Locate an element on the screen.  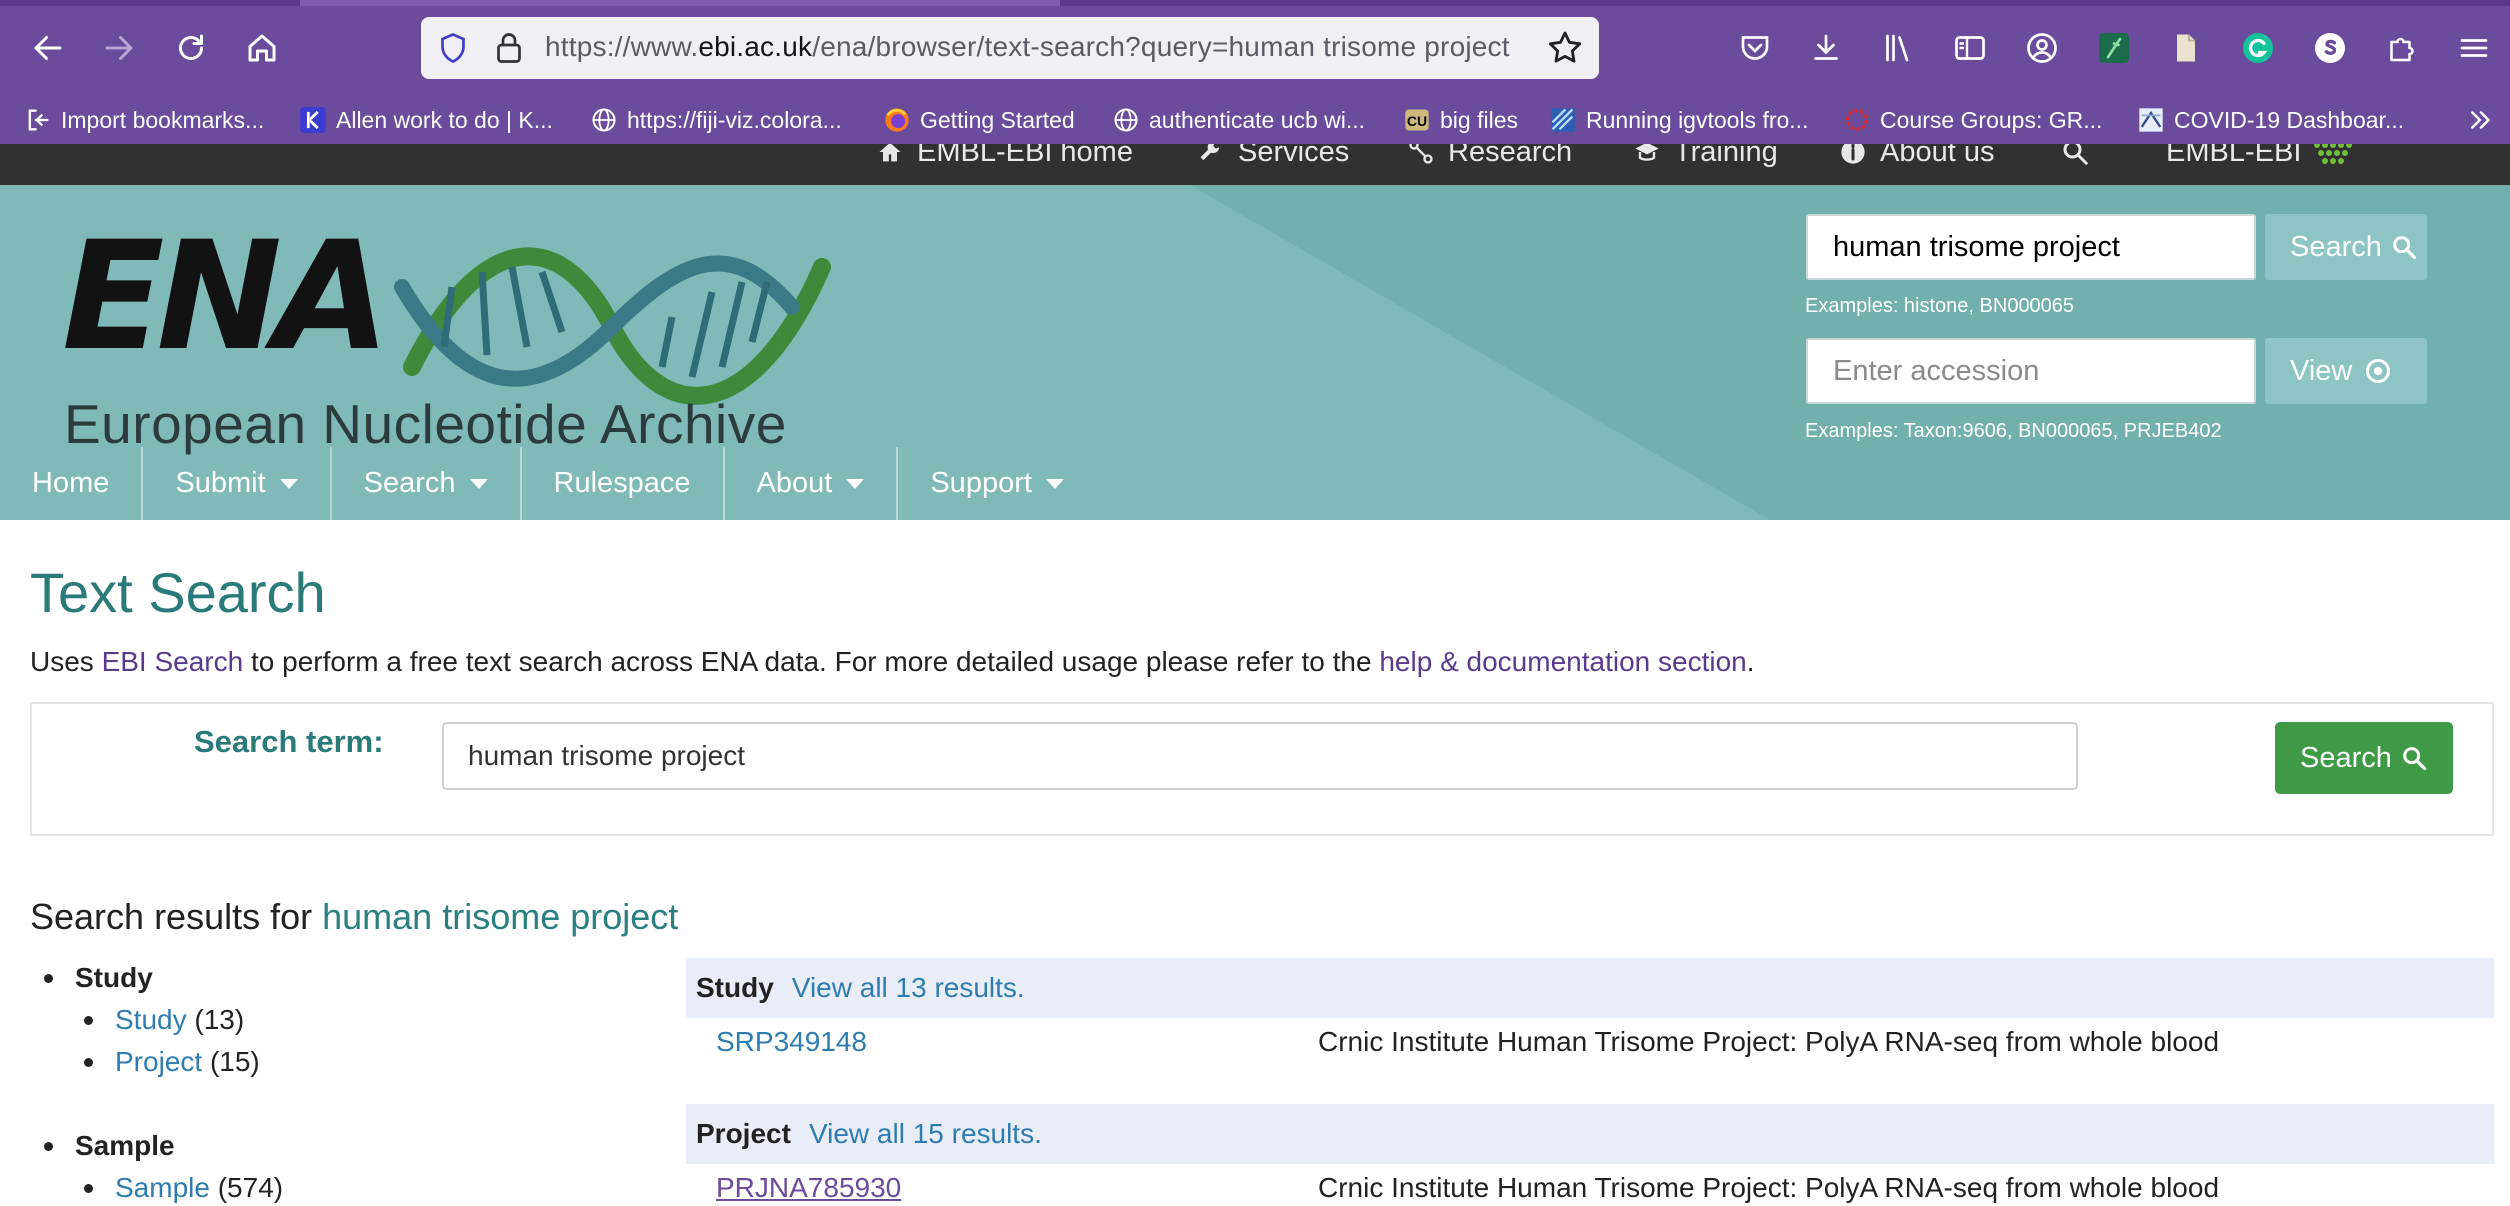
ebi-link-label: Services is located at coordinates (1294, 156).